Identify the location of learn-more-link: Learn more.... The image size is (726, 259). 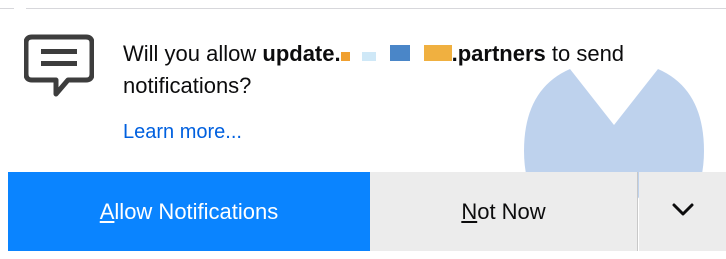
(182, 132).